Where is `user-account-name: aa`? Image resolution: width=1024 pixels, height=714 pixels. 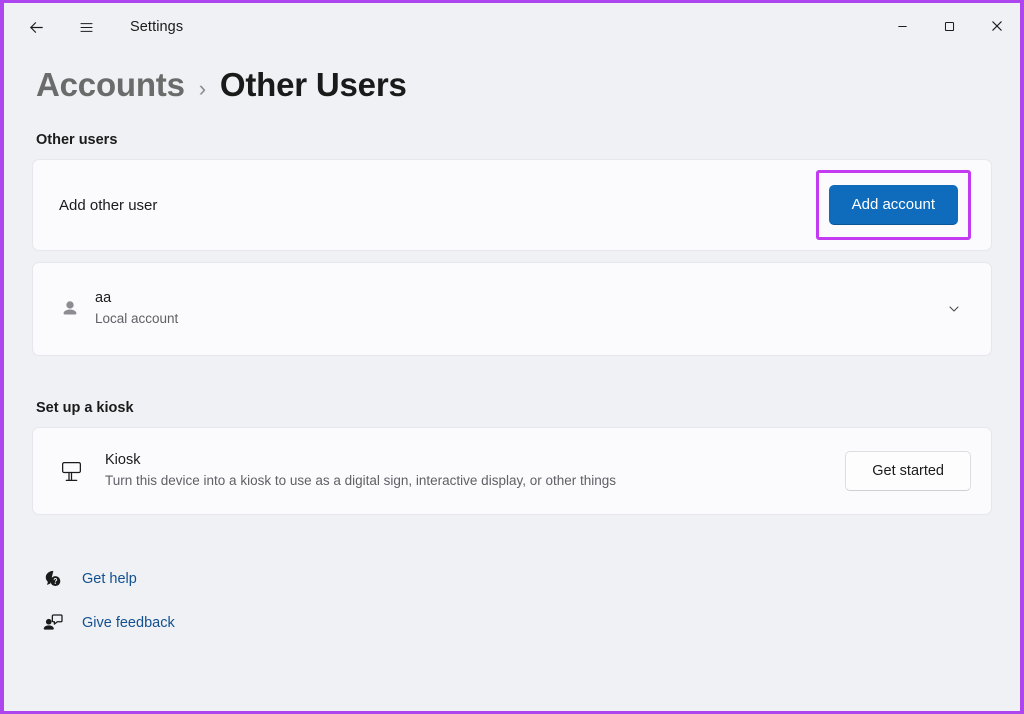 user-account-name: aa is located at coordinates (103, 298).